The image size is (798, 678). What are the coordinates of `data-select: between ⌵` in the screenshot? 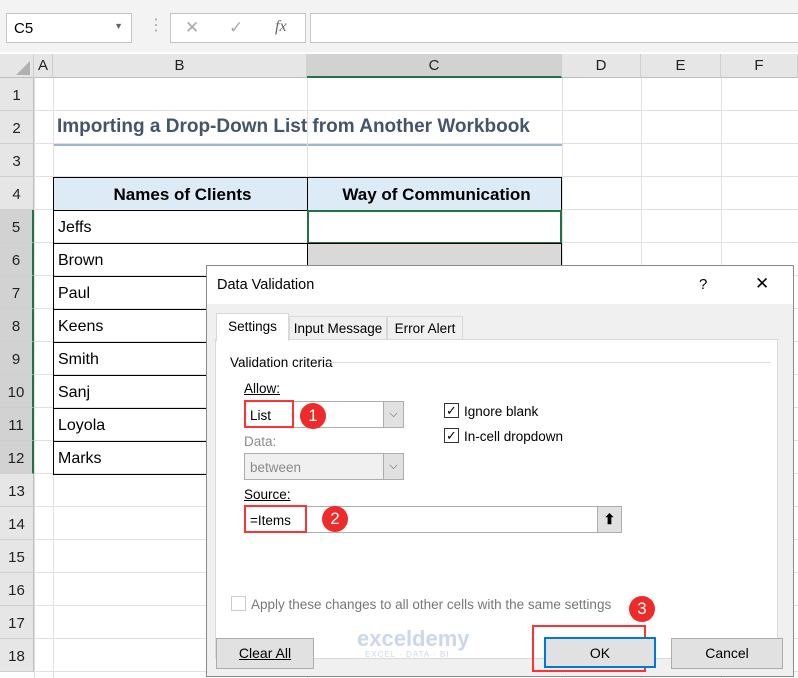 It's located at (324, 466).